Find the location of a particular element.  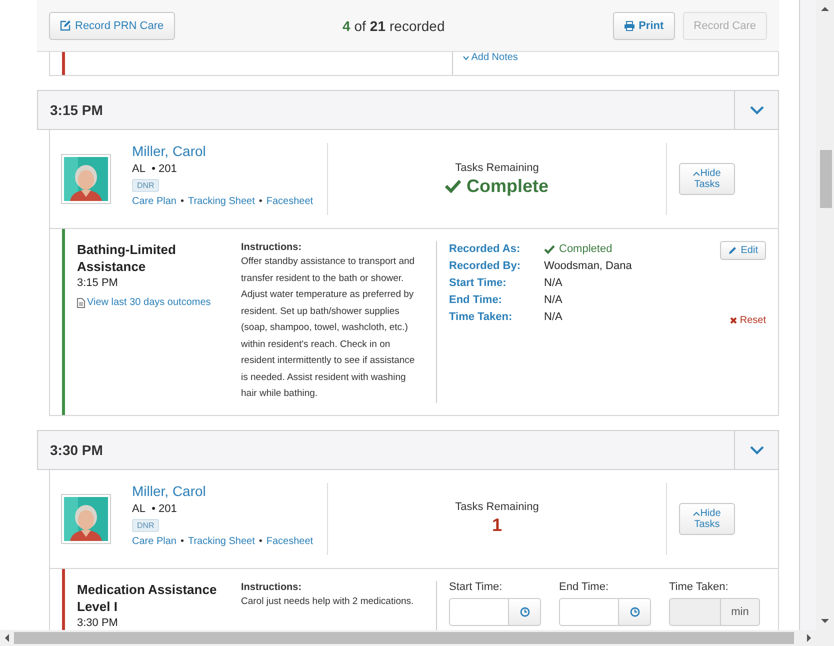

record-prn-care-button: Record PRN Care is located at coordinates (112, 26).